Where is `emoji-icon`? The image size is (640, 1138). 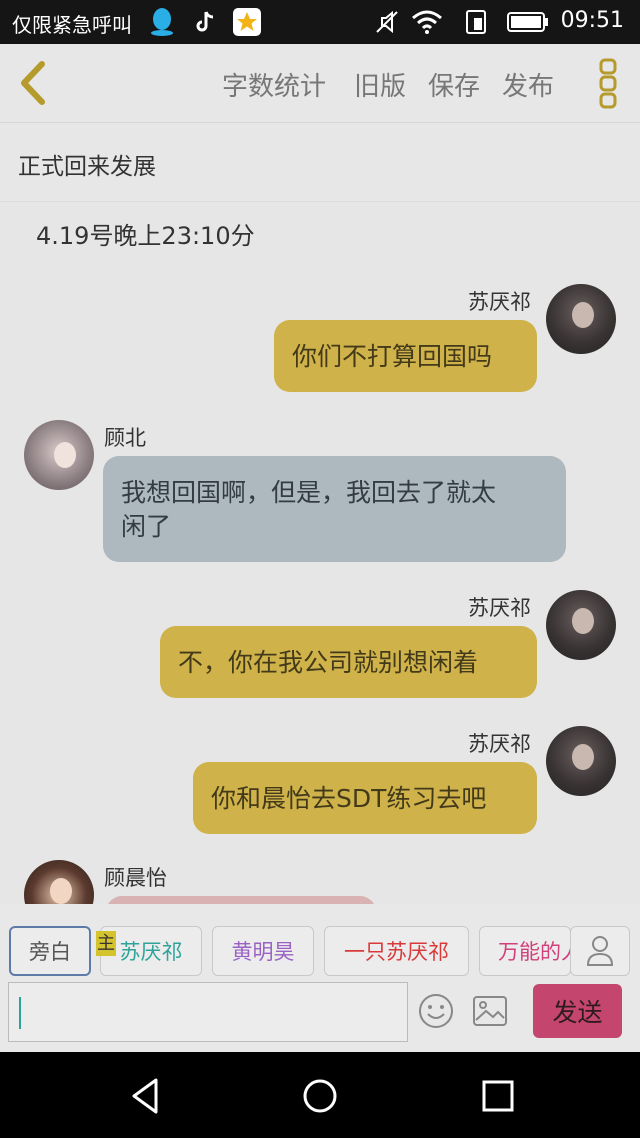 emoji-icon is located at coordinates (436, 1011).